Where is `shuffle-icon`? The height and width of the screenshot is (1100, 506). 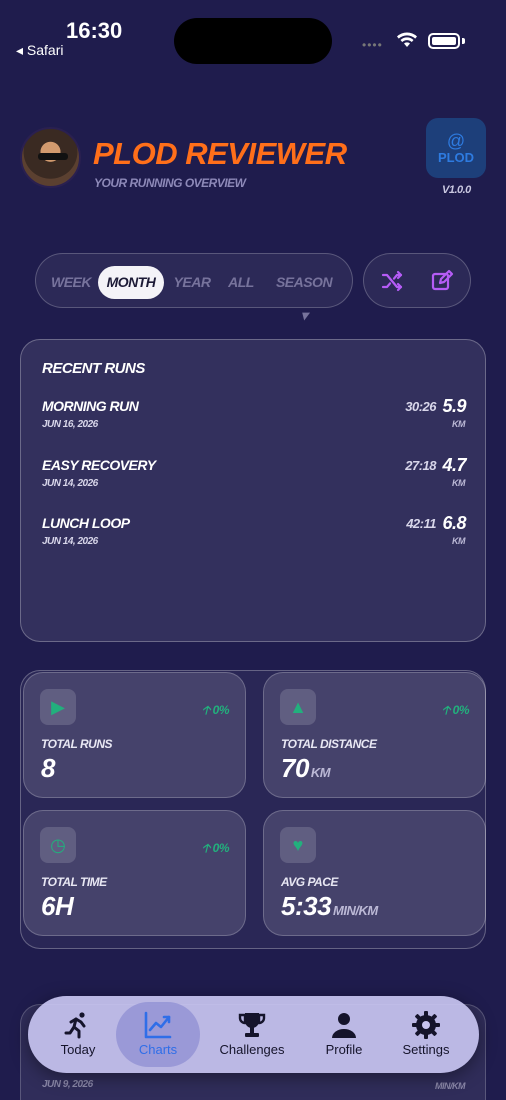
shuffle-icon is located at coordinates (392, 281).